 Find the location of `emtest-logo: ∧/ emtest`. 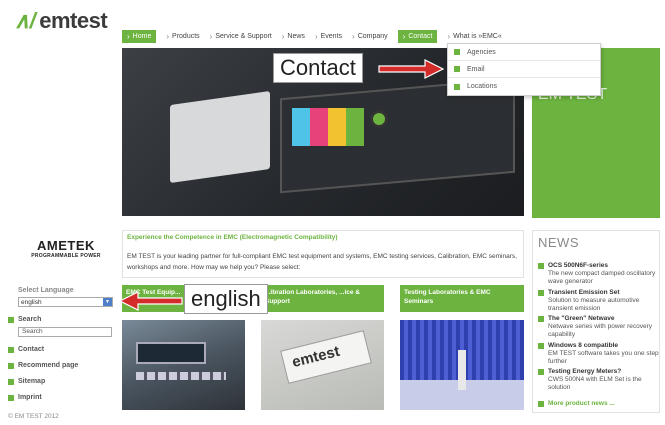

emtest-logo: ∧/ emtest is located at coordinates (61, 21).